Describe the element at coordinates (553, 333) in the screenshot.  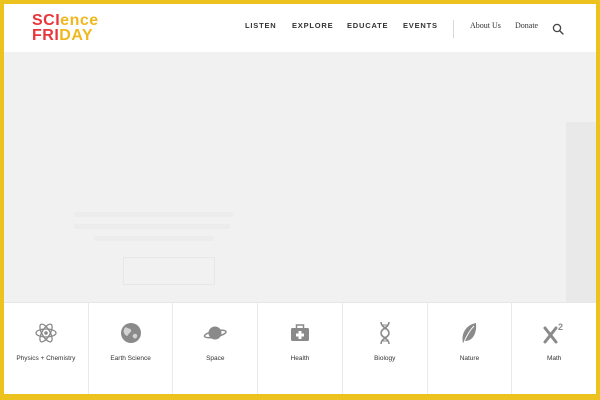
I see `x-squared-icon: 2` at that location.